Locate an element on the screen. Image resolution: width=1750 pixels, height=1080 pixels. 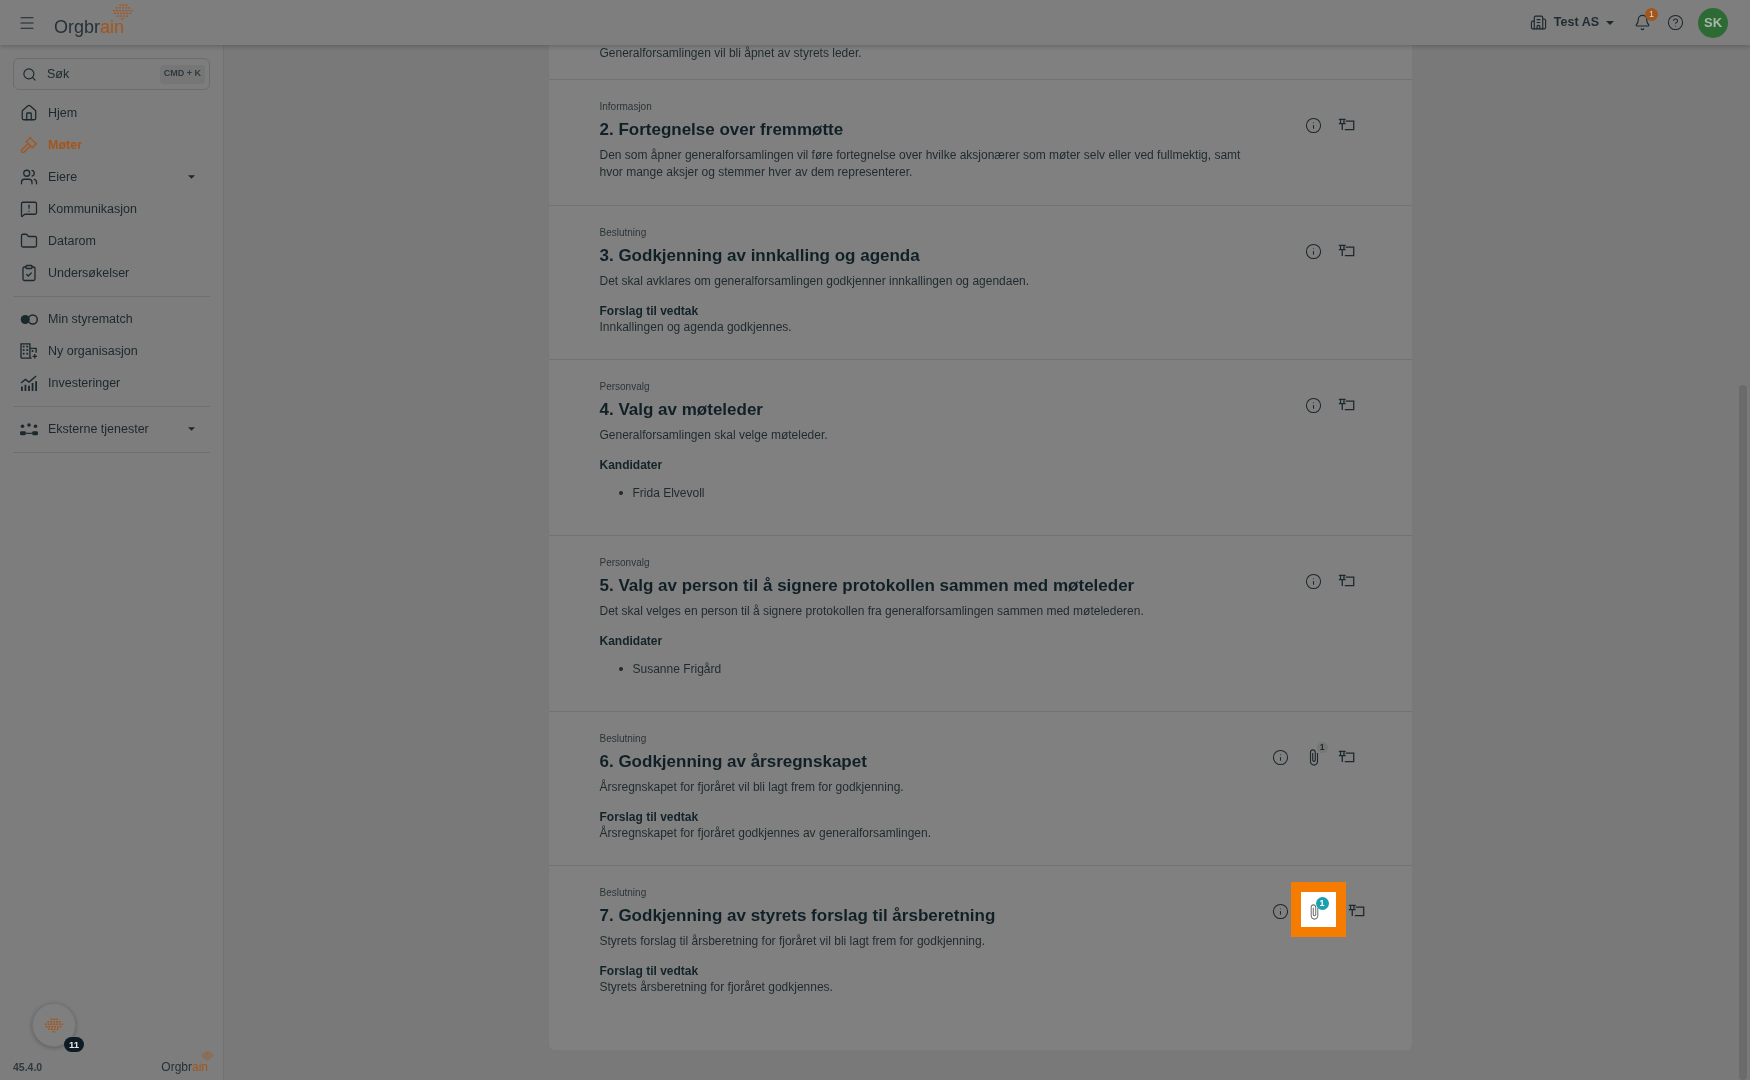
sidebar-item: Eiere is located at coordinates (111, 177).